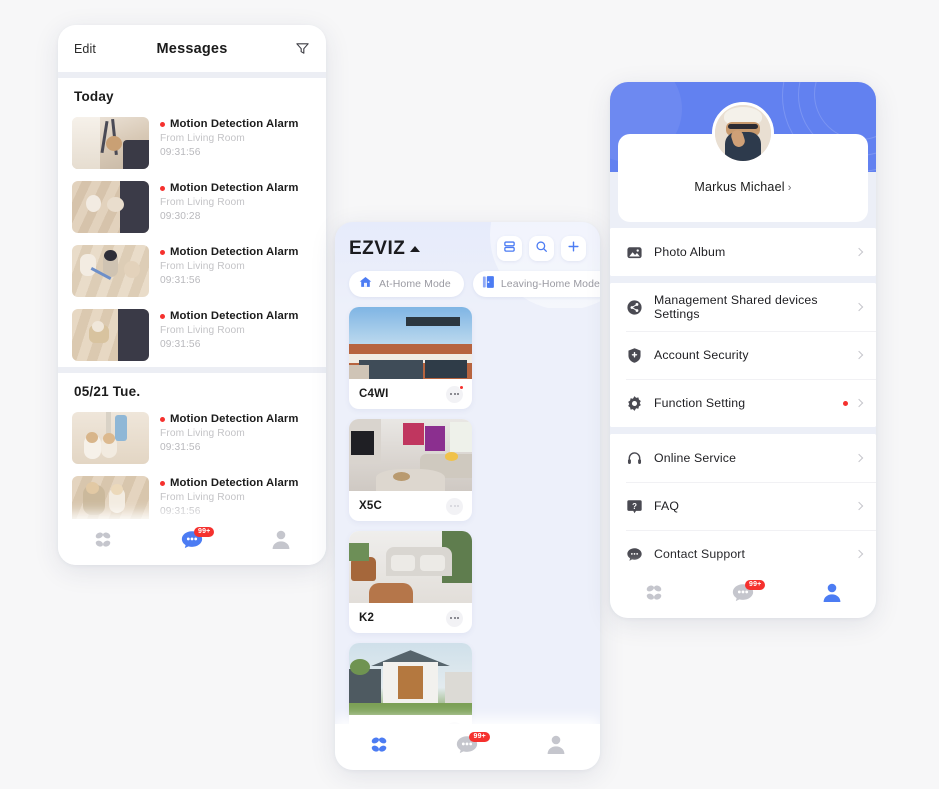  I want to click on device-alert-dot, so click(461, 387).